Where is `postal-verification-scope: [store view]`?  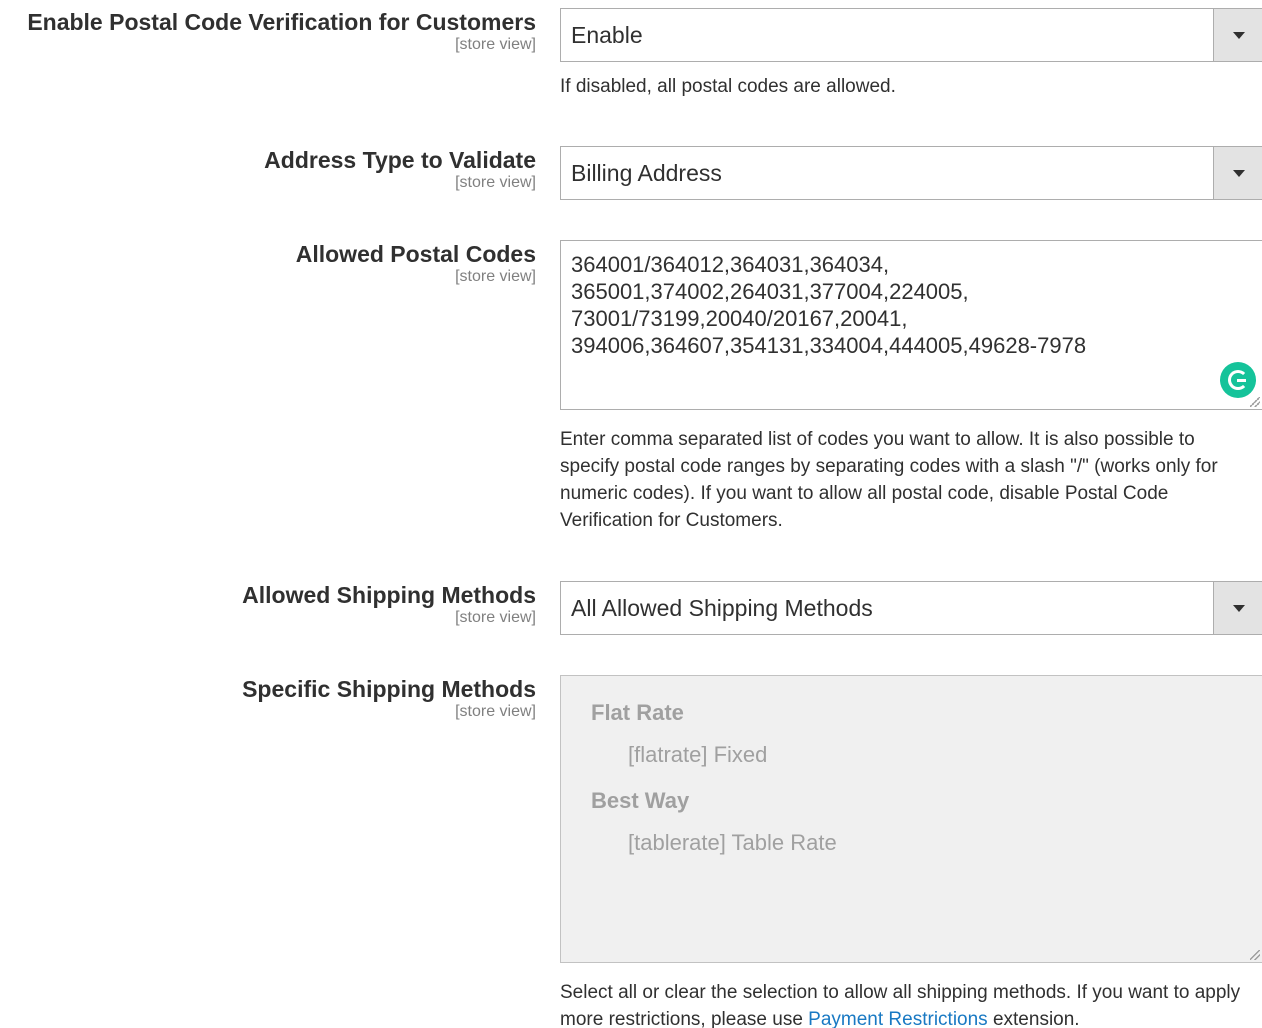
postal-verification-scope: [store view] is located at coordinates (495, 44).